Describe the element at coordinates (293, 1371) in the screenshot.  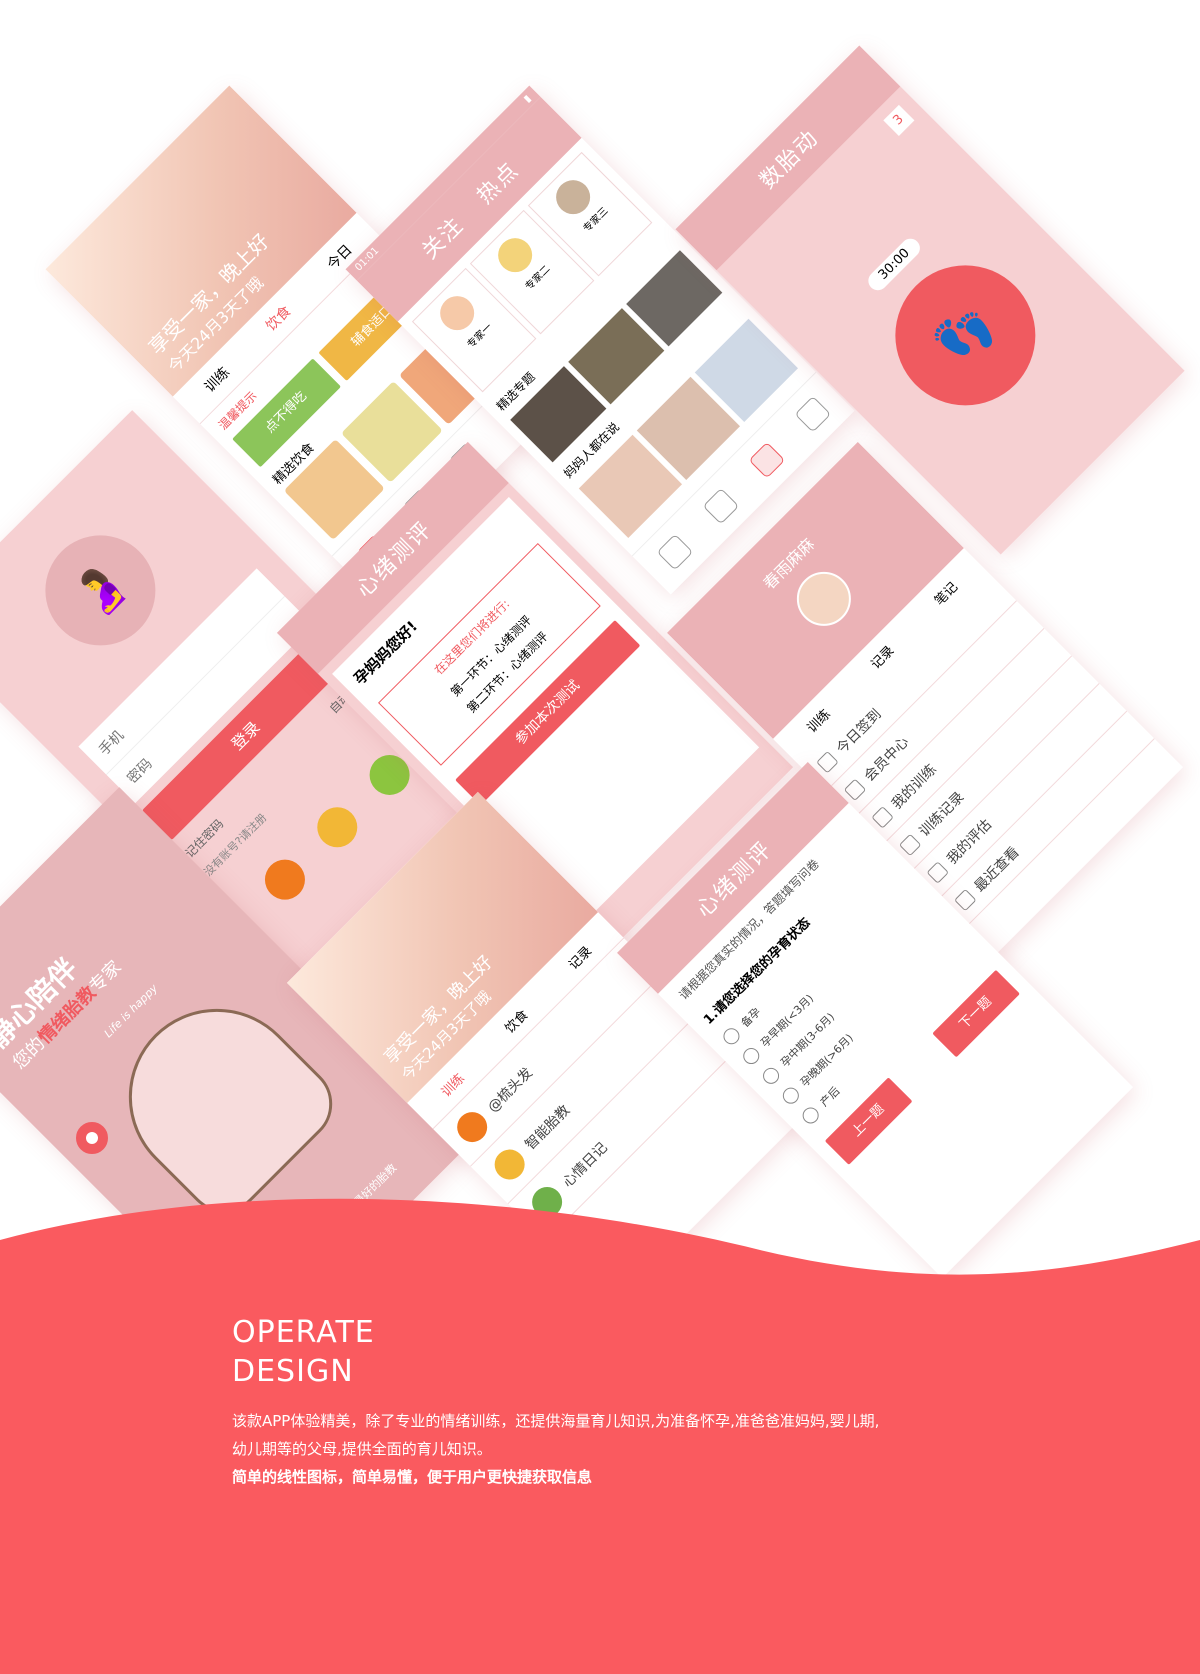
I see `heading-design: DESIGN` at that location.